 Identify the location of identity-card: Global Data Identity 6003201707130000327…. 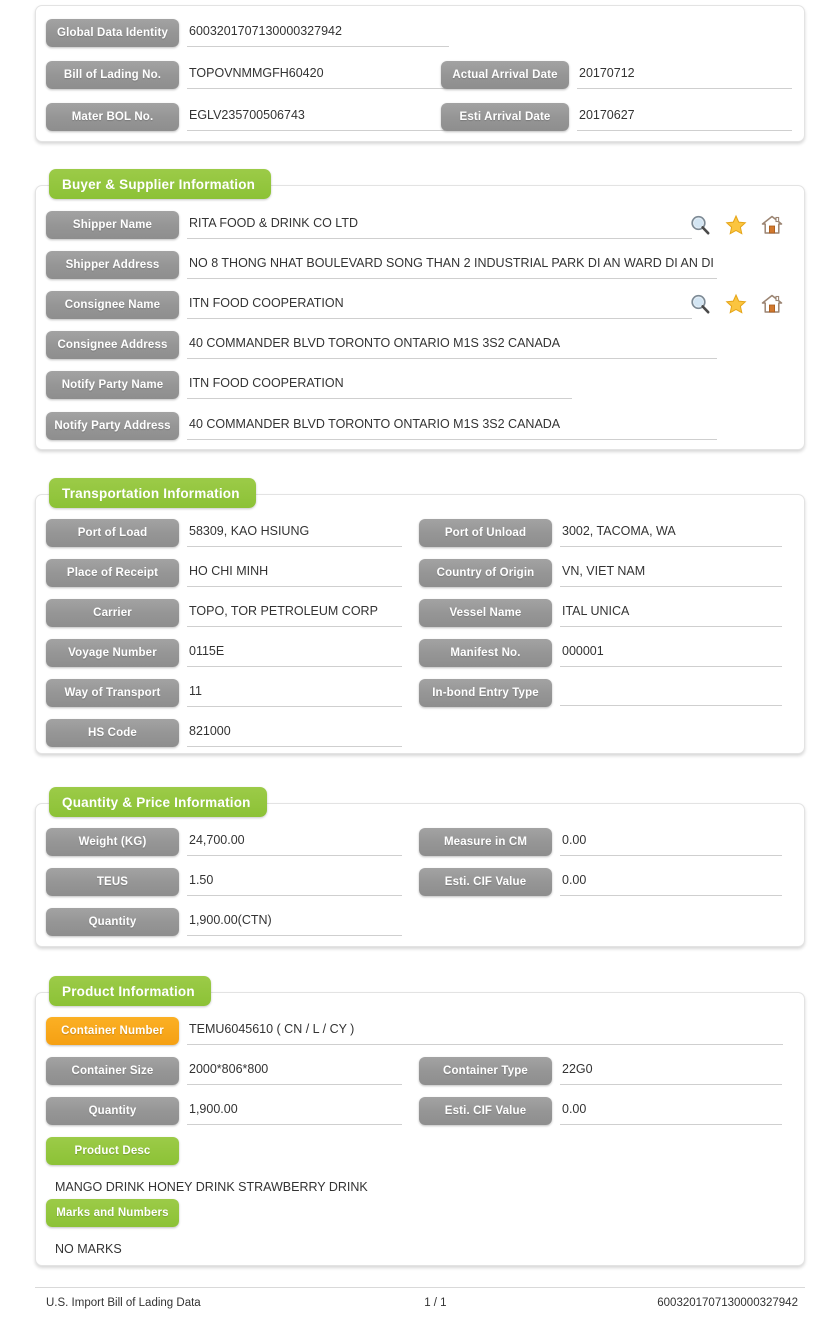
(420, 73).